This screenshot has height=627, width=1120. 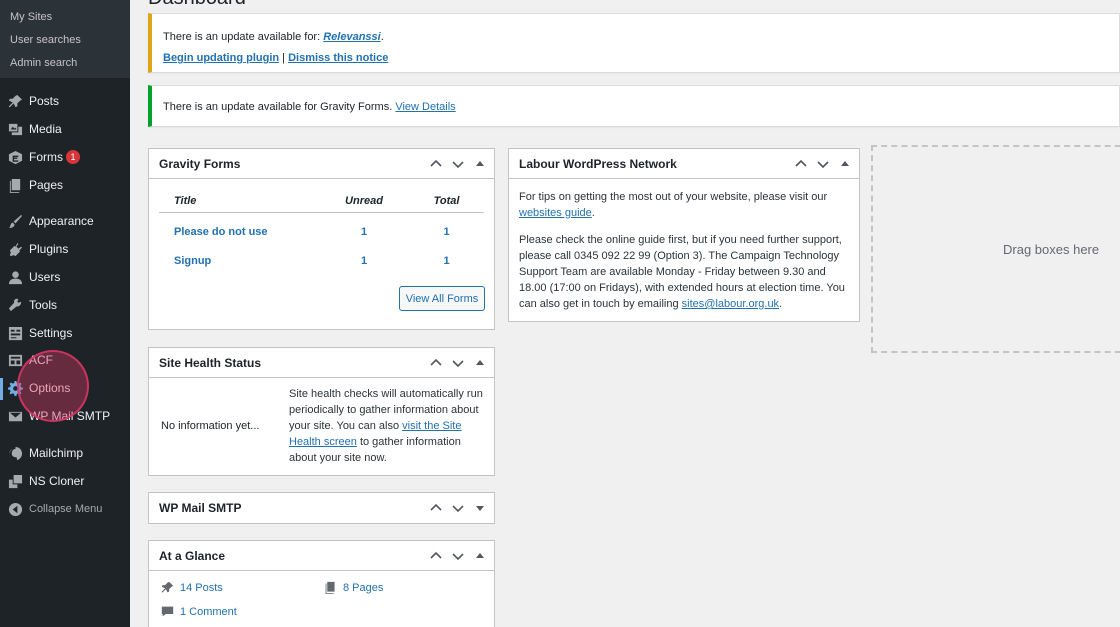 What do you see at coordinates (192, 555) in the screenshot?
I see `widget-title: At a Glance` at bounding box center [192, 555].